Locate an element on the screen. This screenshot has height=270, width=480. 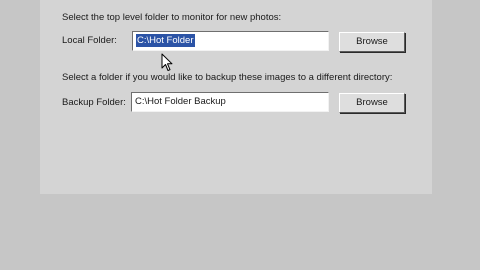
backup-folder-field: C:\Hot Folder Backup is located at coordinates (230, 102).